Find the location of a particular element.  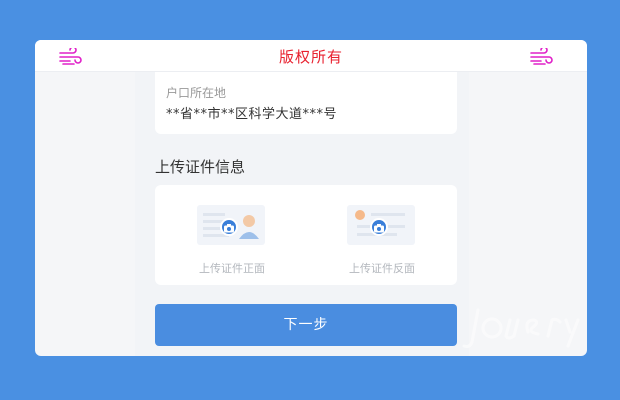

next-step-button: 下一步 is located at coordinates (306, 325).